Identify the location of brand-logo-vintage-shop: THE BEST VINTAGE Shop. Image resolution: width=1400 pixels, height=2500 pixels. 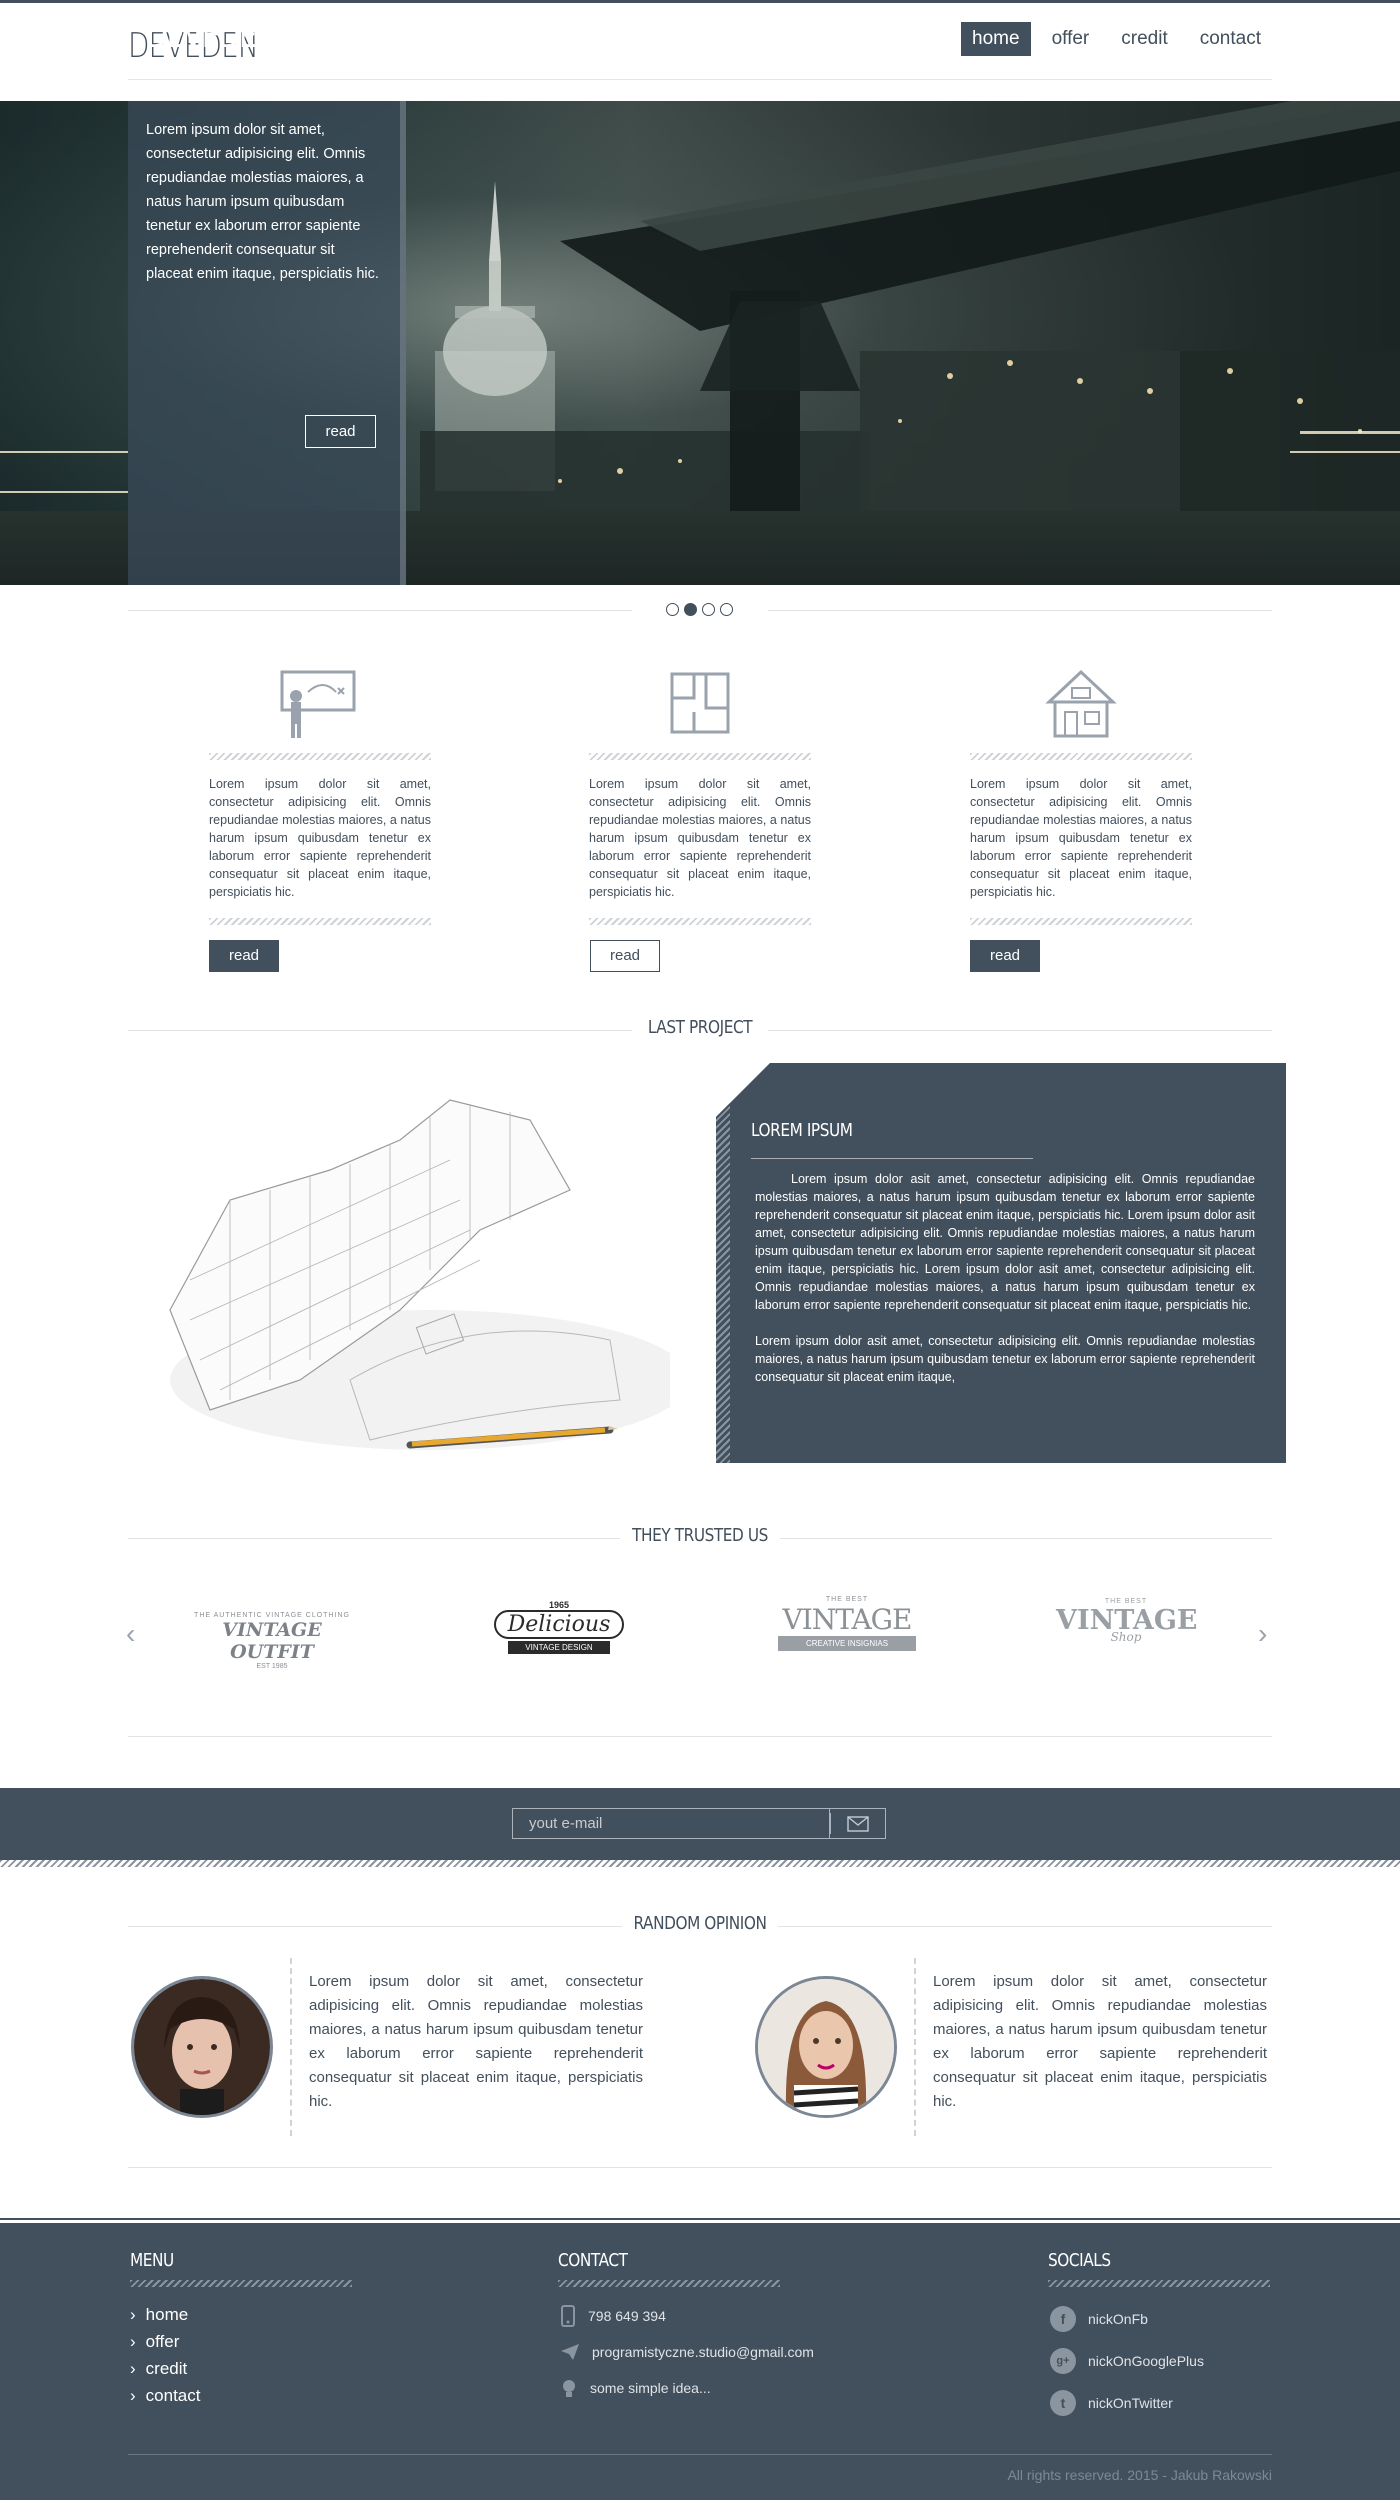
(1126, 1621).